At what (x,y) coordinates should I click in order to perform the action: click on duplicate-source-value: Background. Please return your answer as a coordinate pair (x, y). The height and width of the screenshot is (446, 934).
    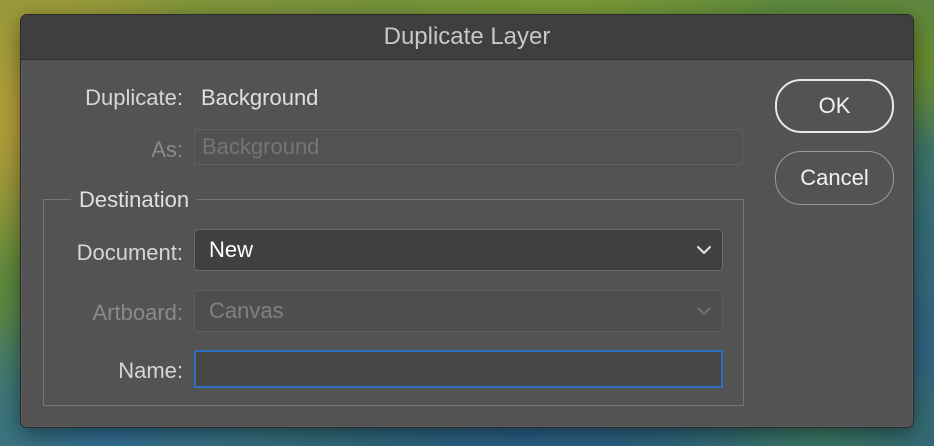
    Looking at the image, I should click on (260, 97).